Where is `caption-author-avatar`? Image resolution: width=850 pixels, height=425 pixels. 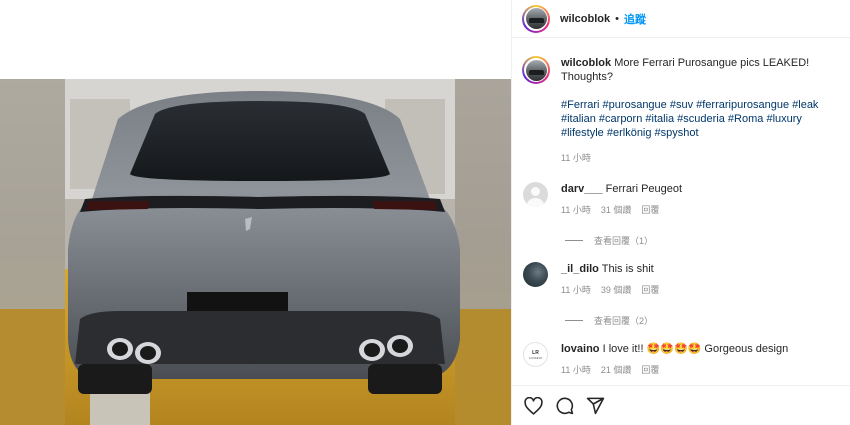
caption-author-avatar is located at coordinates (536, 70).